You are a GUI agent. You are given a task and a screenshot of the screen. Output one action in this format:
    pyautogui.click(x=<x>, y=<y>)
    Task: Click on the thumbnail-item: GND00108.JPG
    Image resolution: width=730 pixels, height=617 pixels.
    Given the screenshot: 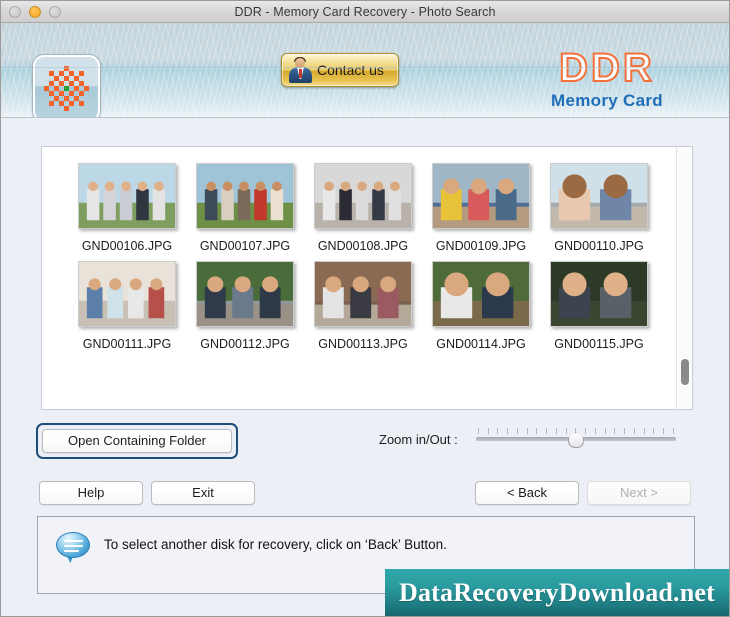 What is the action you would take?
    pyautogui.click(x=363, y=208)
    